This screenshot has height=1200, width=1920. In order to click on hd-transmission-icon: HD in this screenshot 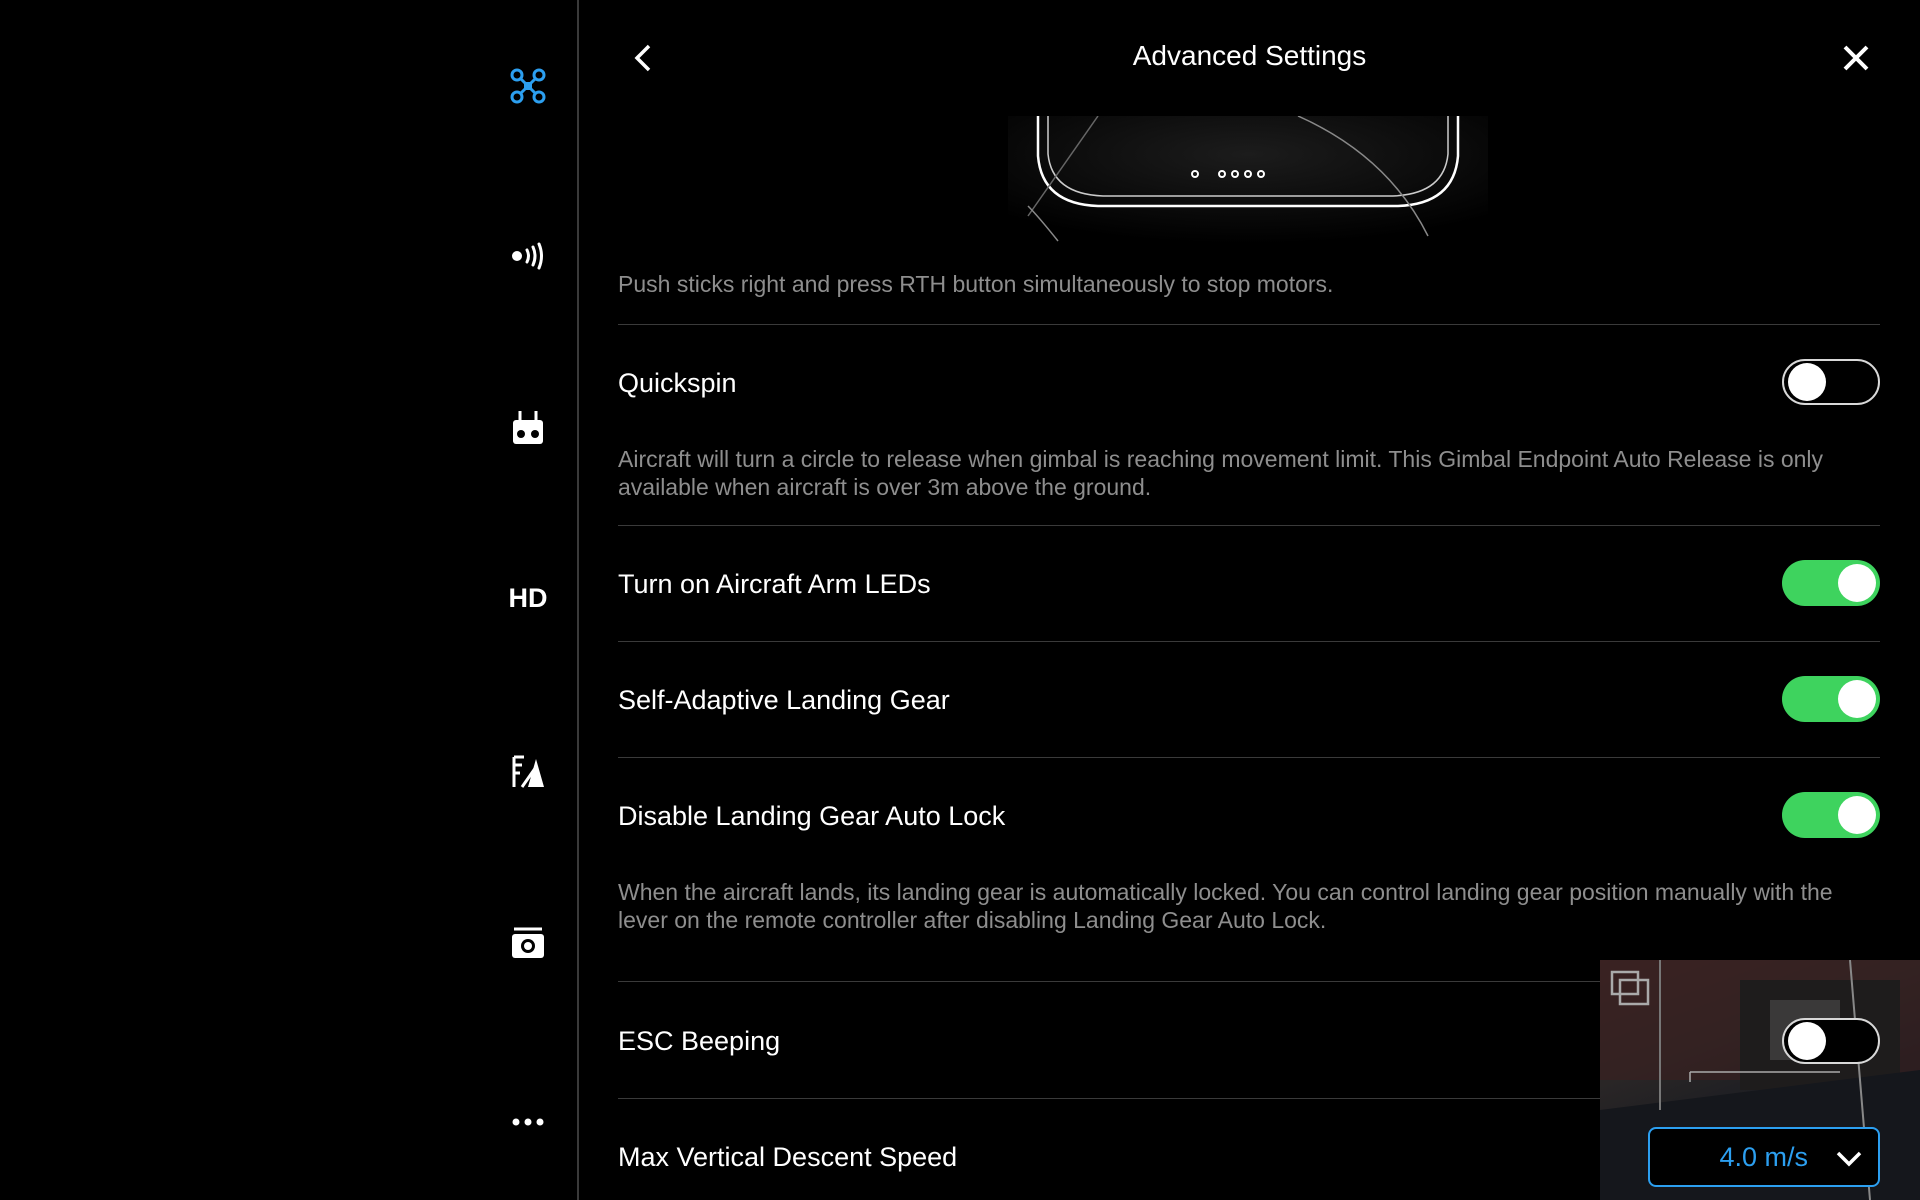, I will do `click(528, 598)`.